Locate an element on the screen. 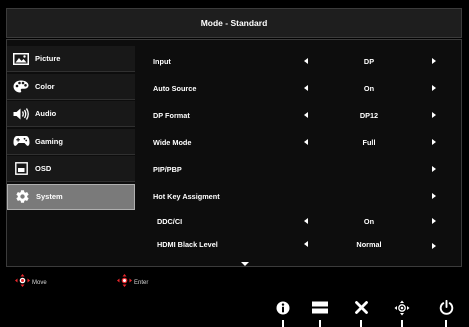 The height and width of the screenshot is (327, 469). gamepad-icon is located at coordinates (21, 141).